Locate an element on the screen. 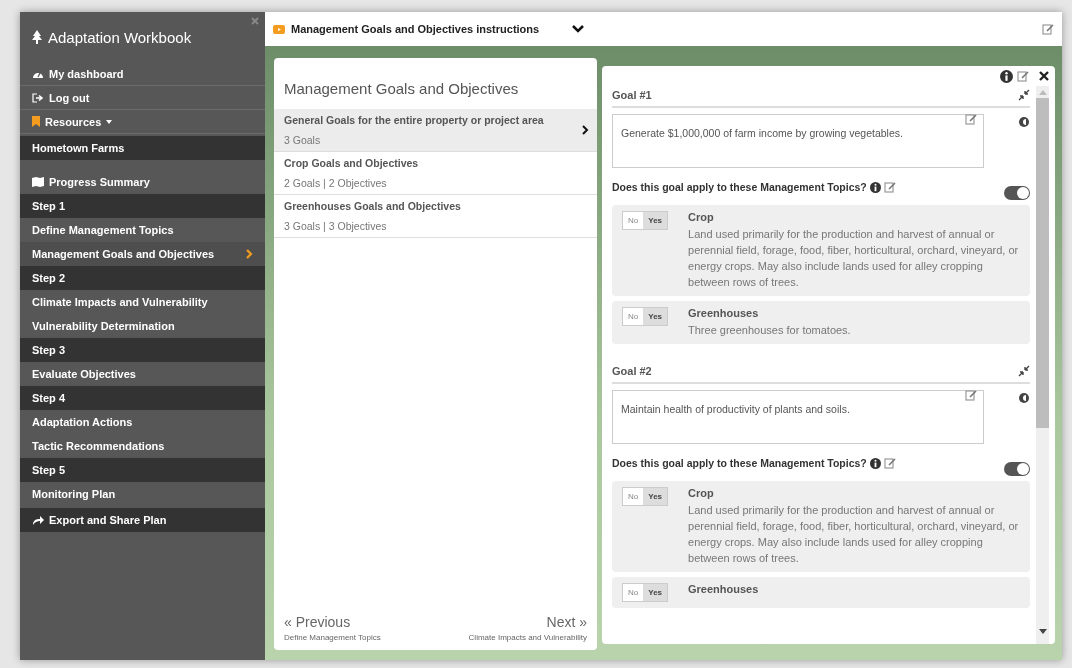  step-header: Step 3 is located at coordinates (142, 350).